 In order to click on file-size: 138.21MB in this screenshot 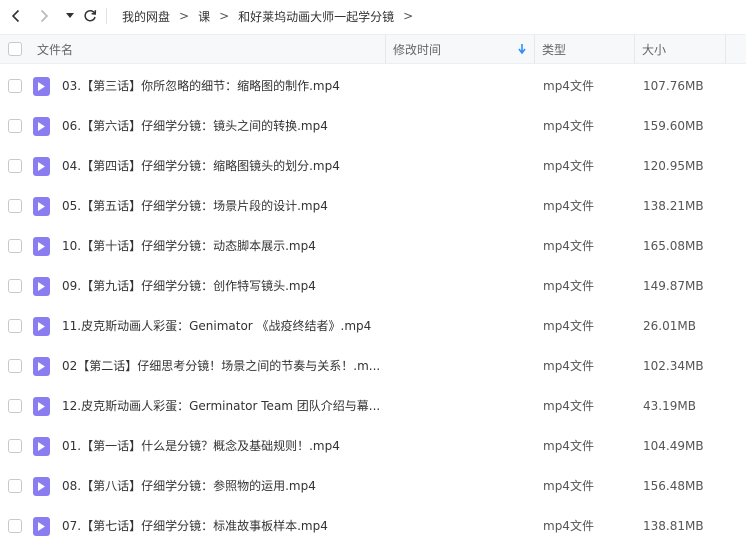, I will do `click(673, 206)`.